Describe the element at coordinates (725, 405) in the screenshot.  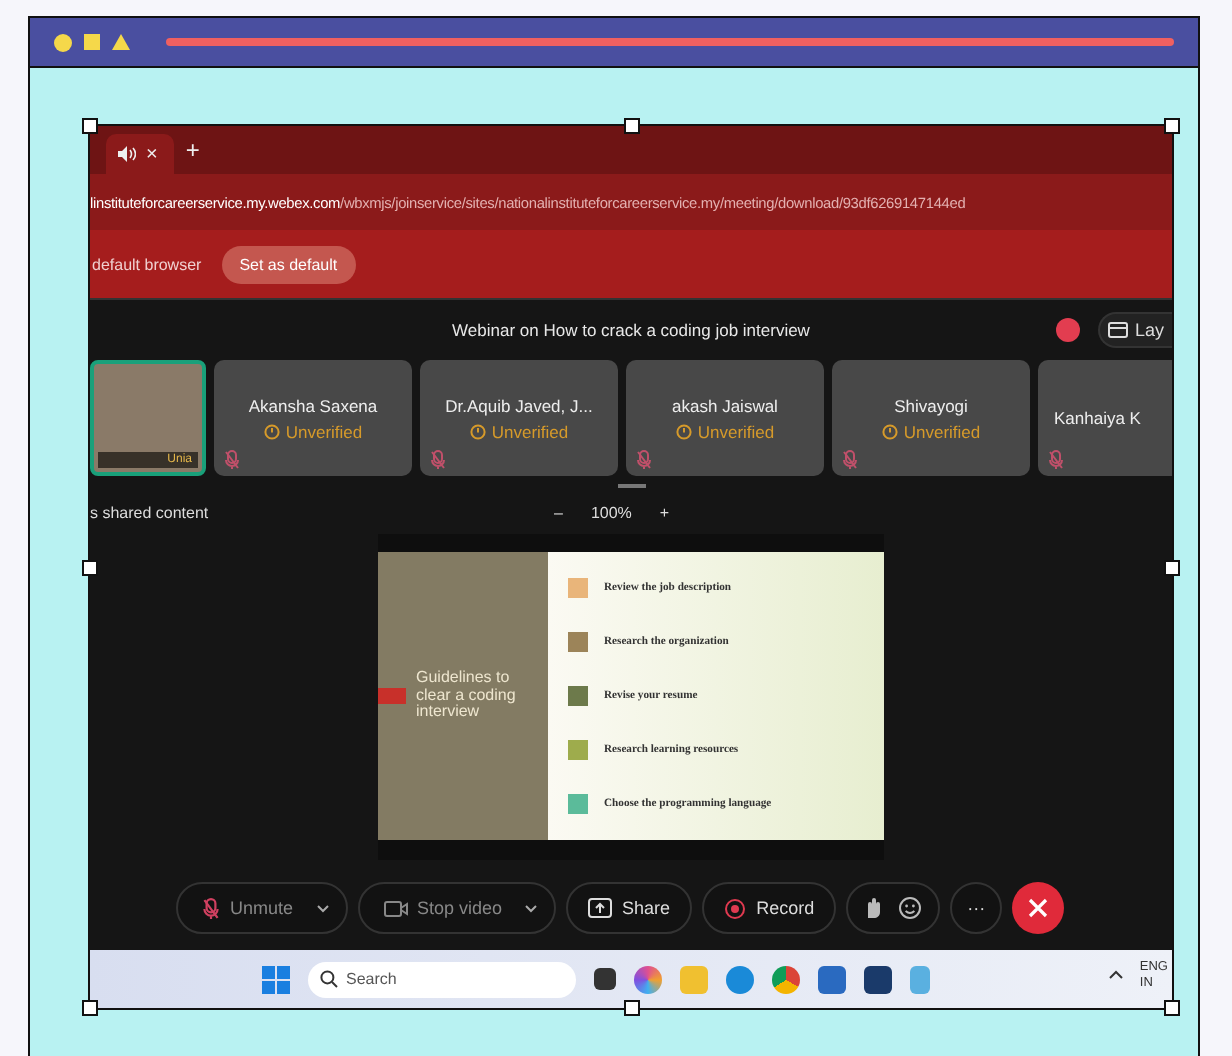
I see `participant-name: akash Jaiswal` at that location.